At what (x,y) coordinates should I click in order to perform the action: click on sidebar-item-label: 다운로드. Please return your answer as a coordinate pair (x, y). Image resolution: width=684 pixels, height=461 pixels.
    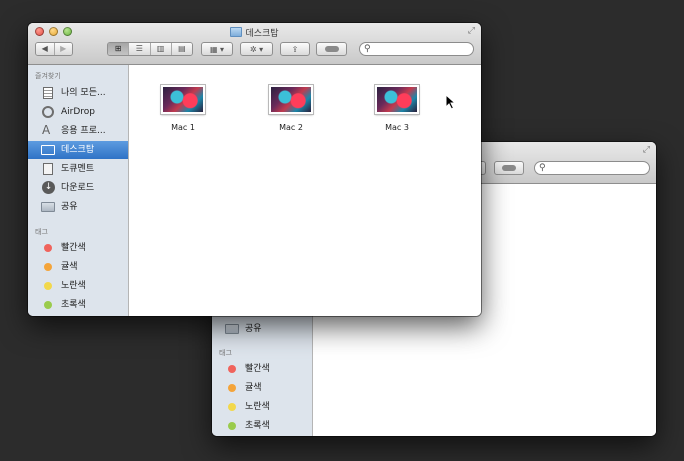
    Looking at the image, I should click on (78, 188).